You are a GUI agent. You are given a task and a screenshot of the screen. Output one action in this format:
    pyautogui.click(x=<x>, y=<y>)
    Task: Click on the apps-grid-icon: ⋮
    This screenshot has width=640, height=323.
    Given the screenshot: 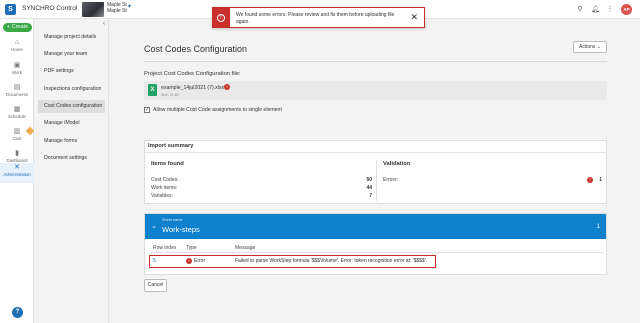 What is the action you would take?
    pyautogui.click(x=610, y=10)
    